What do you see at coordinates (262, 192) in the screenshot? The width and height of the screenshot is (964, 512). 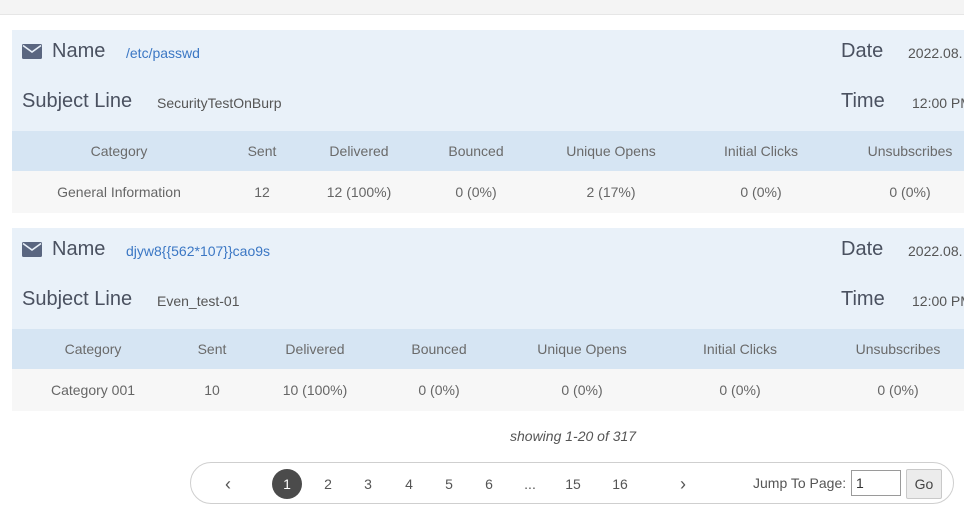 I see `cell-sent: 12` at bounding box center [262, 192].